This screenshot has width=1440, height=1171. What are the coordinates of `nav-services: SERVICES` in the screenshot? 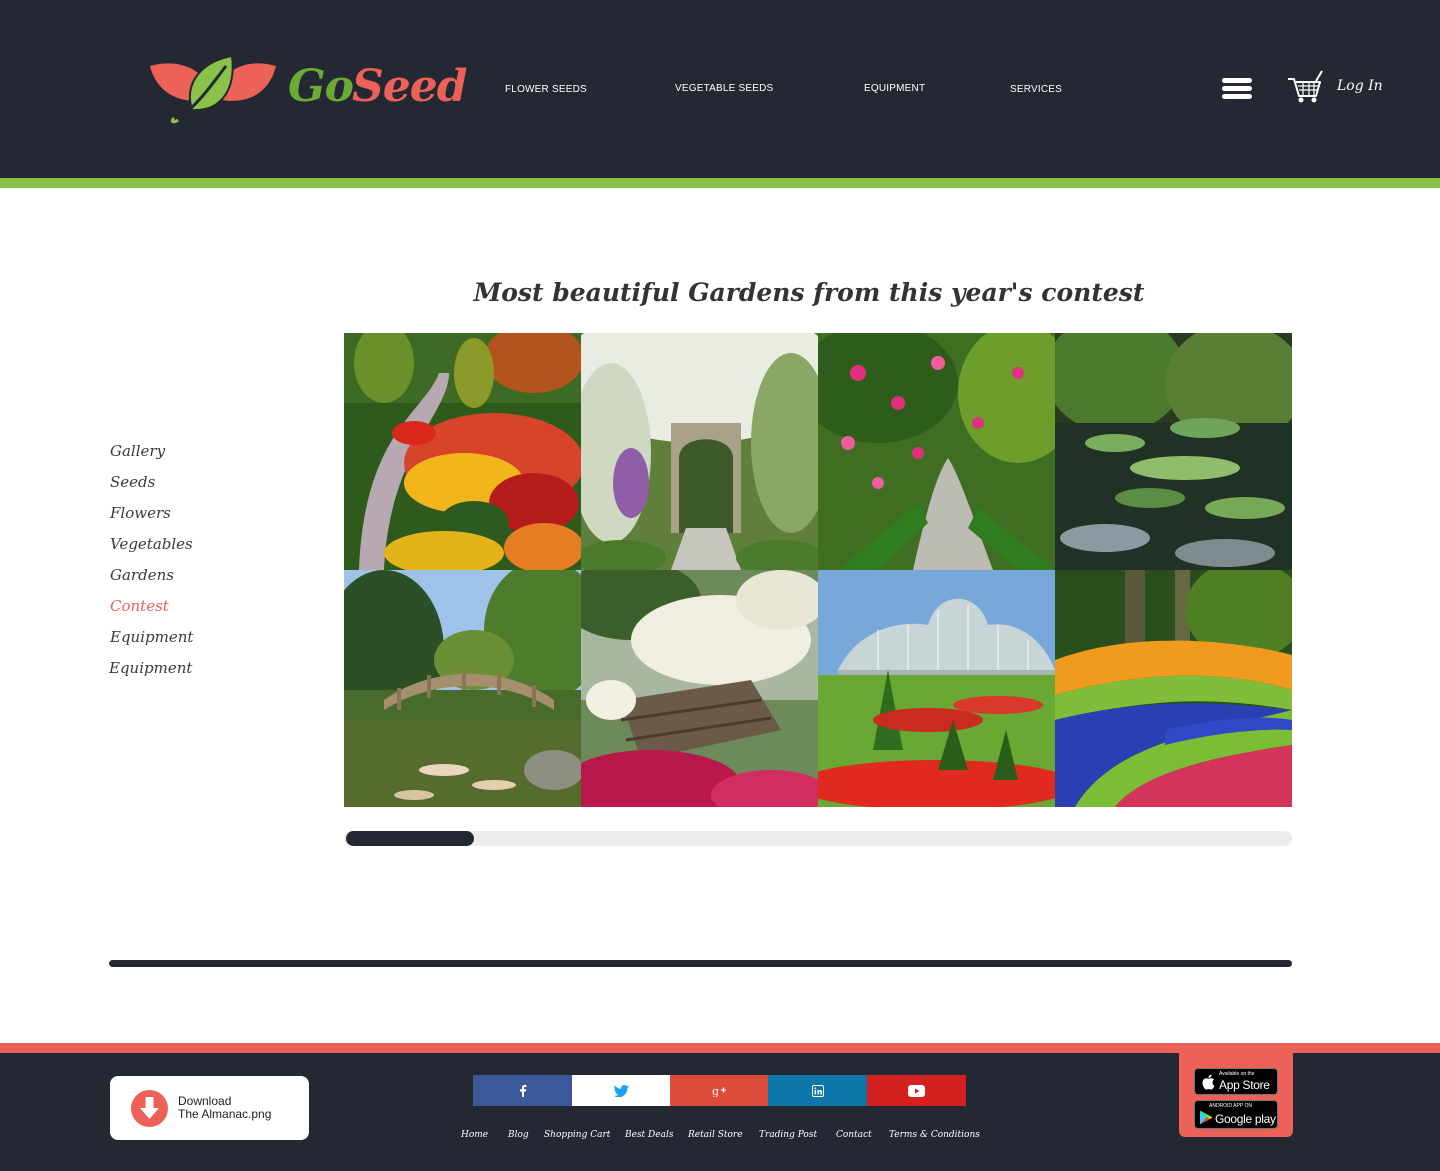 It's located at (1036, 89).